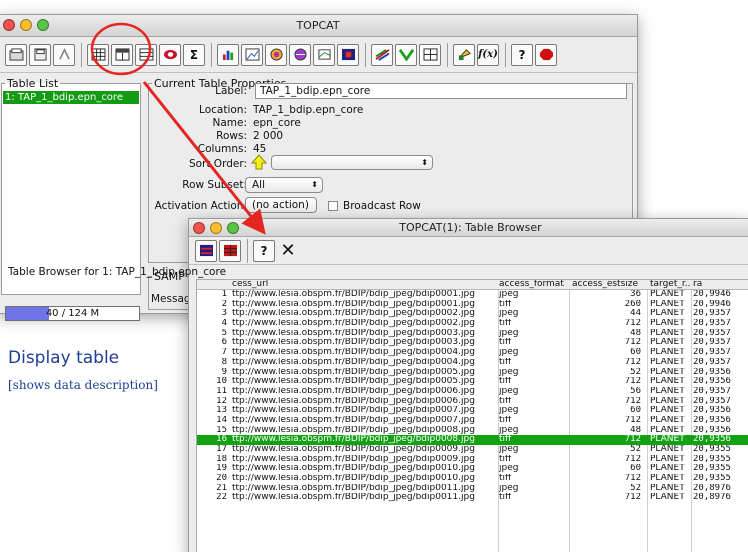  I want to click on close-icon: ✕, so click(288, 251).